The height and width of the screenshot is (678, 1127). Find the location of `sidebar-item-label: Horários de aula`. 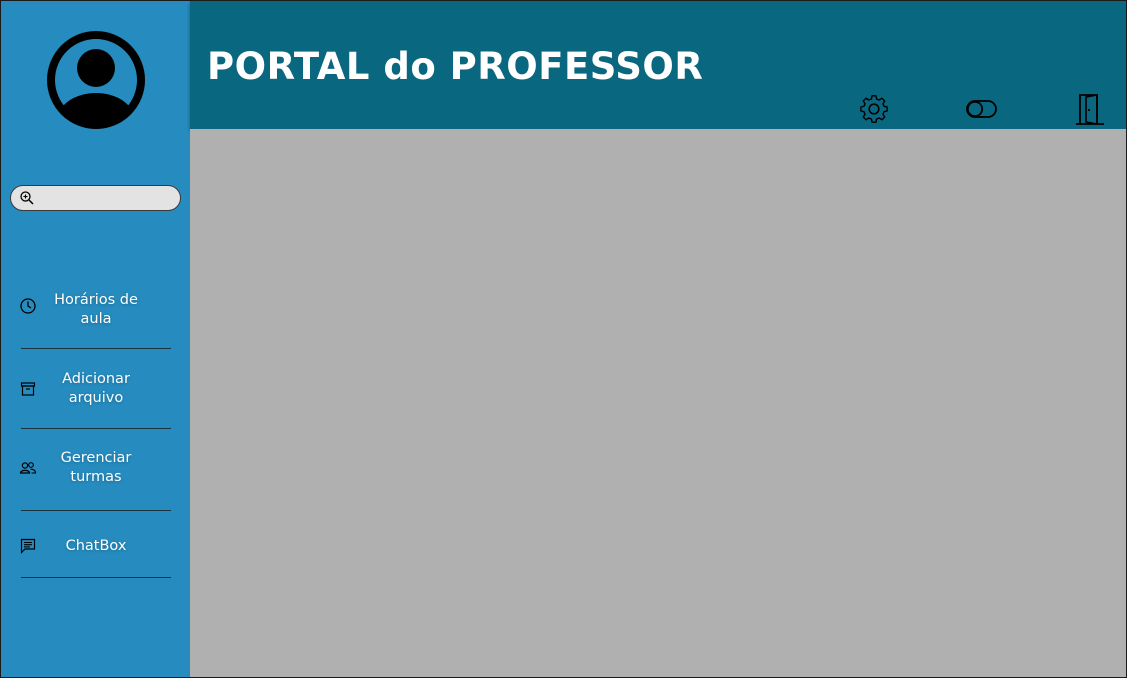

sidebar-item-label: Horários de aula is located at coordinates (96, 309).